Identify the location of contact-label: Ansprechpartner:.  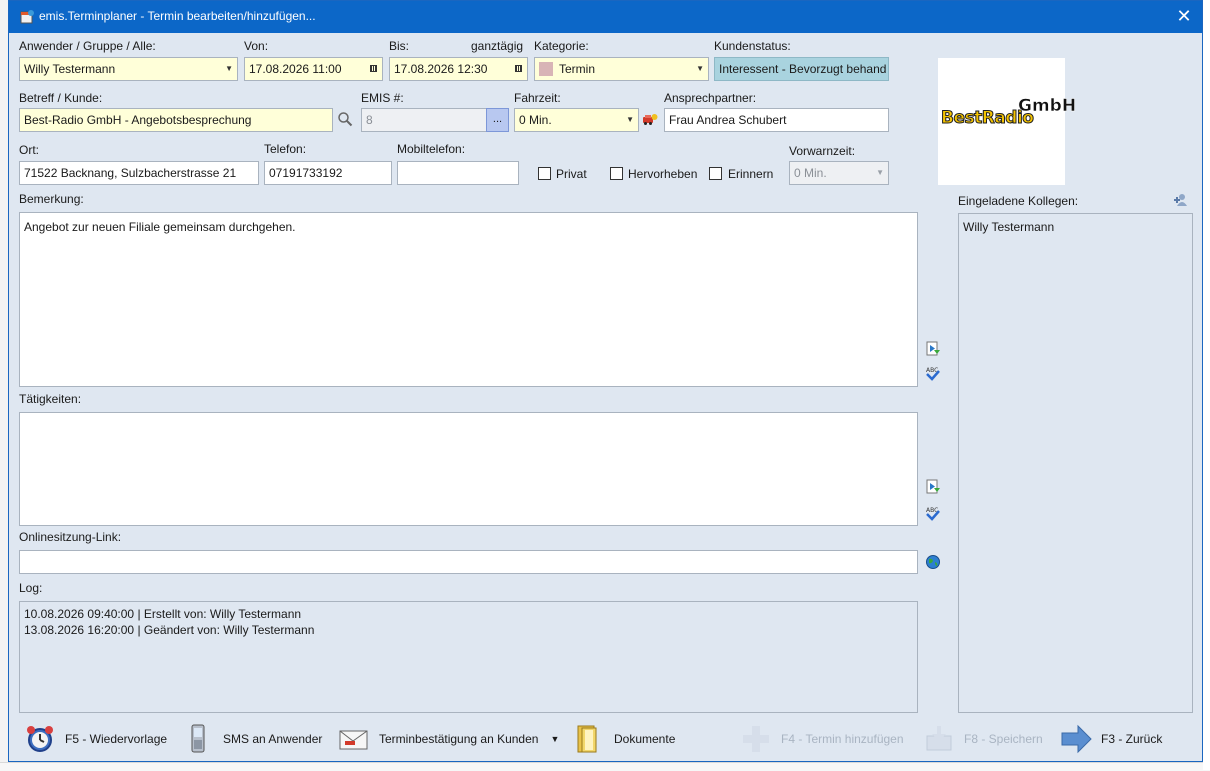
(710, 98).